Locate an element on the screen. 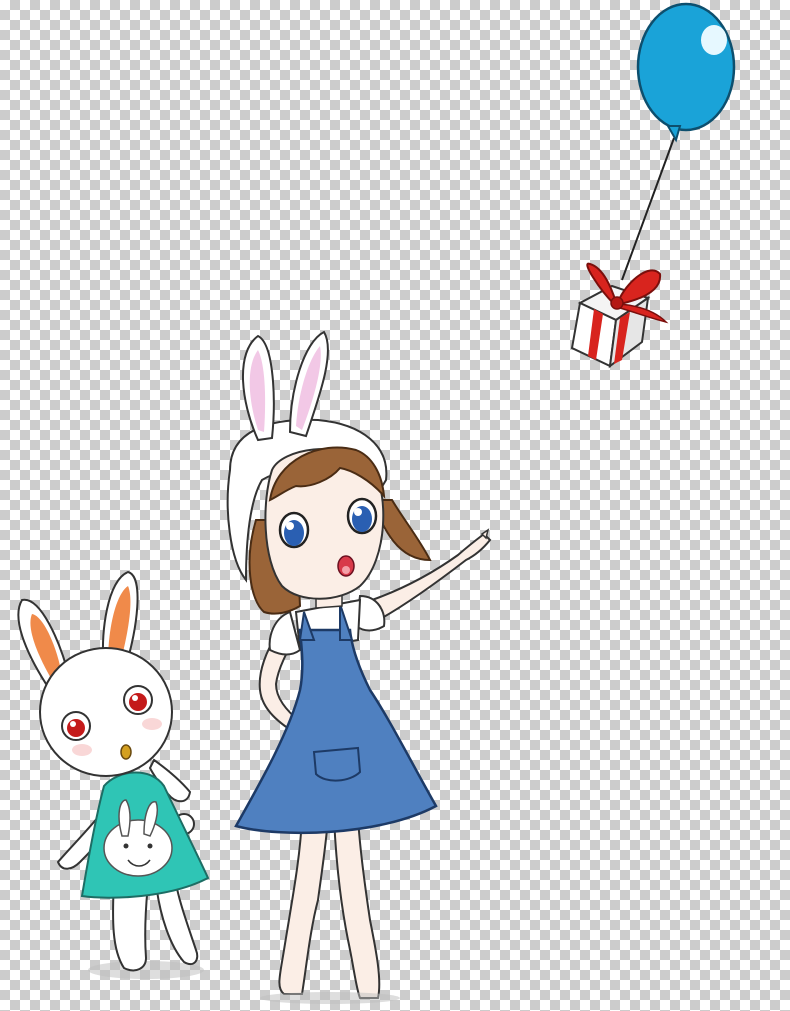 The height and width of the screenshot is (1011, 790). gift-box is located at coordinates (619, 315).